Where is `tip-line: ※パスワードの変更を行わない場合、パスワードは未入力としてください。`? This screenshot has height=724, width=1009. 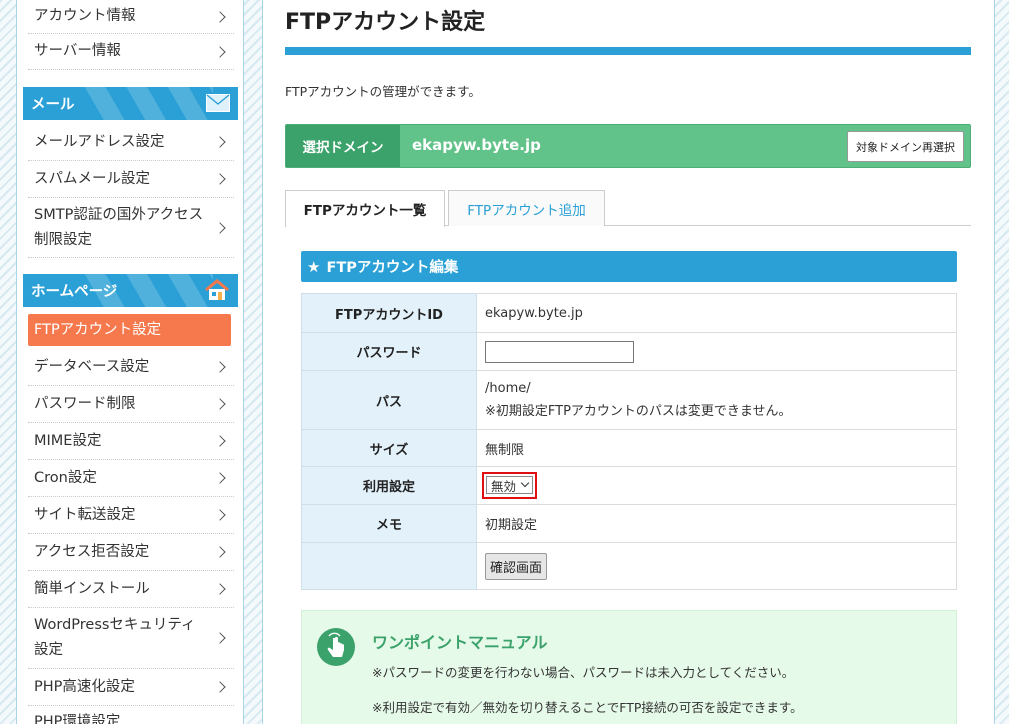
tip-line: ※パスワードの変更を行わない場合、パスワードは未入力としてください。 is located at coordinates (583, 672).